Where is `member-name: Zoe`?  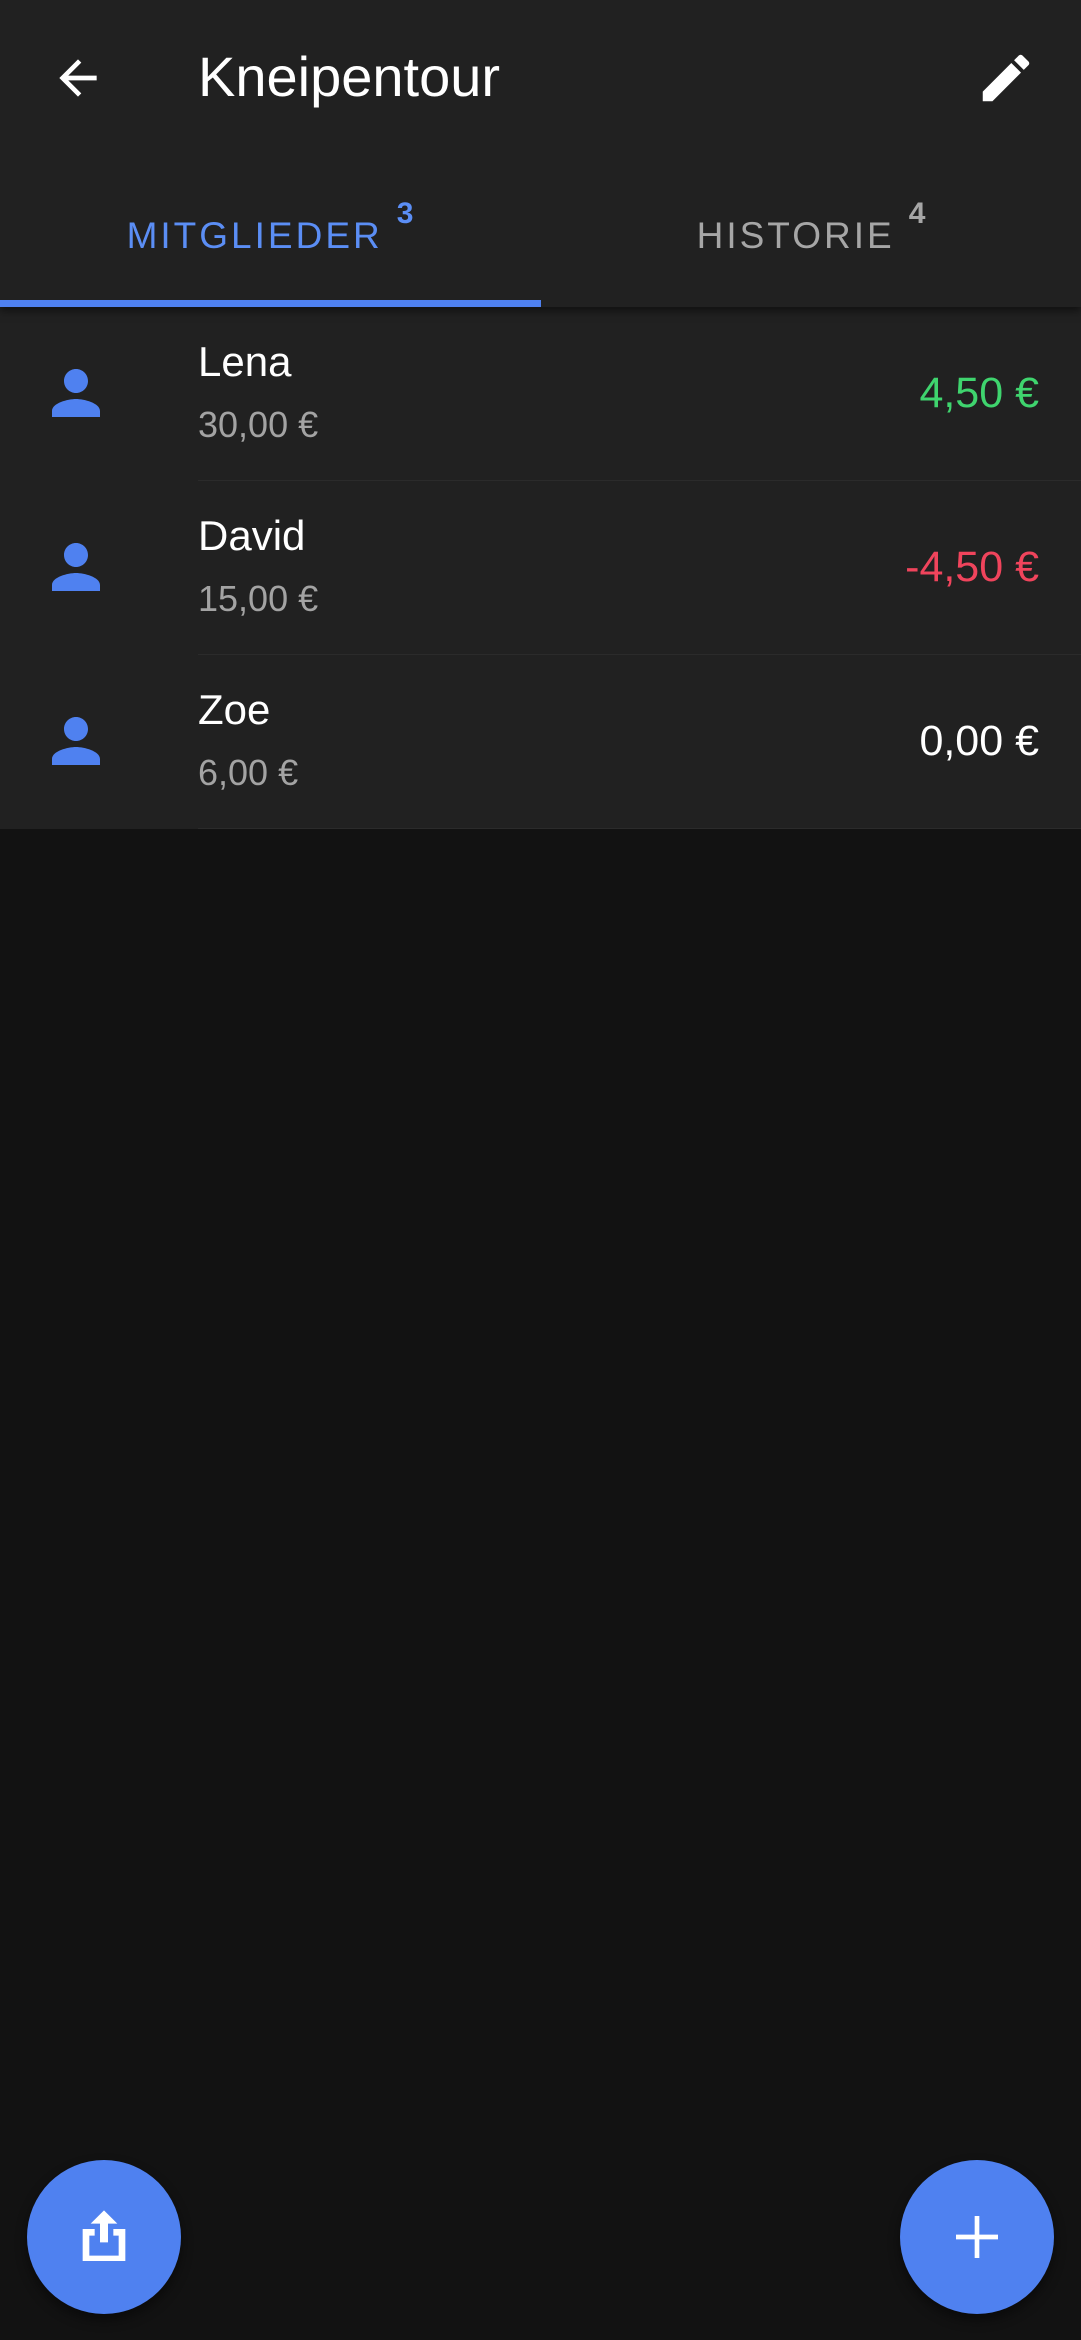 member-name: Zoe is located at coordinates (234, 709).